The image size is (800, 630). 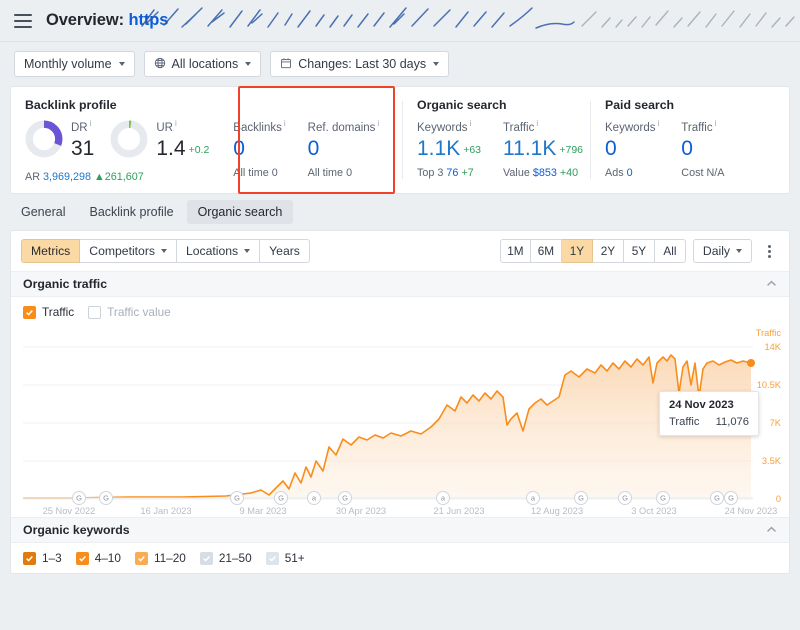 What do you see at coordinates (670, 251) in the screenshot?
I see `range-all: All` at bounding box center [670, 251].